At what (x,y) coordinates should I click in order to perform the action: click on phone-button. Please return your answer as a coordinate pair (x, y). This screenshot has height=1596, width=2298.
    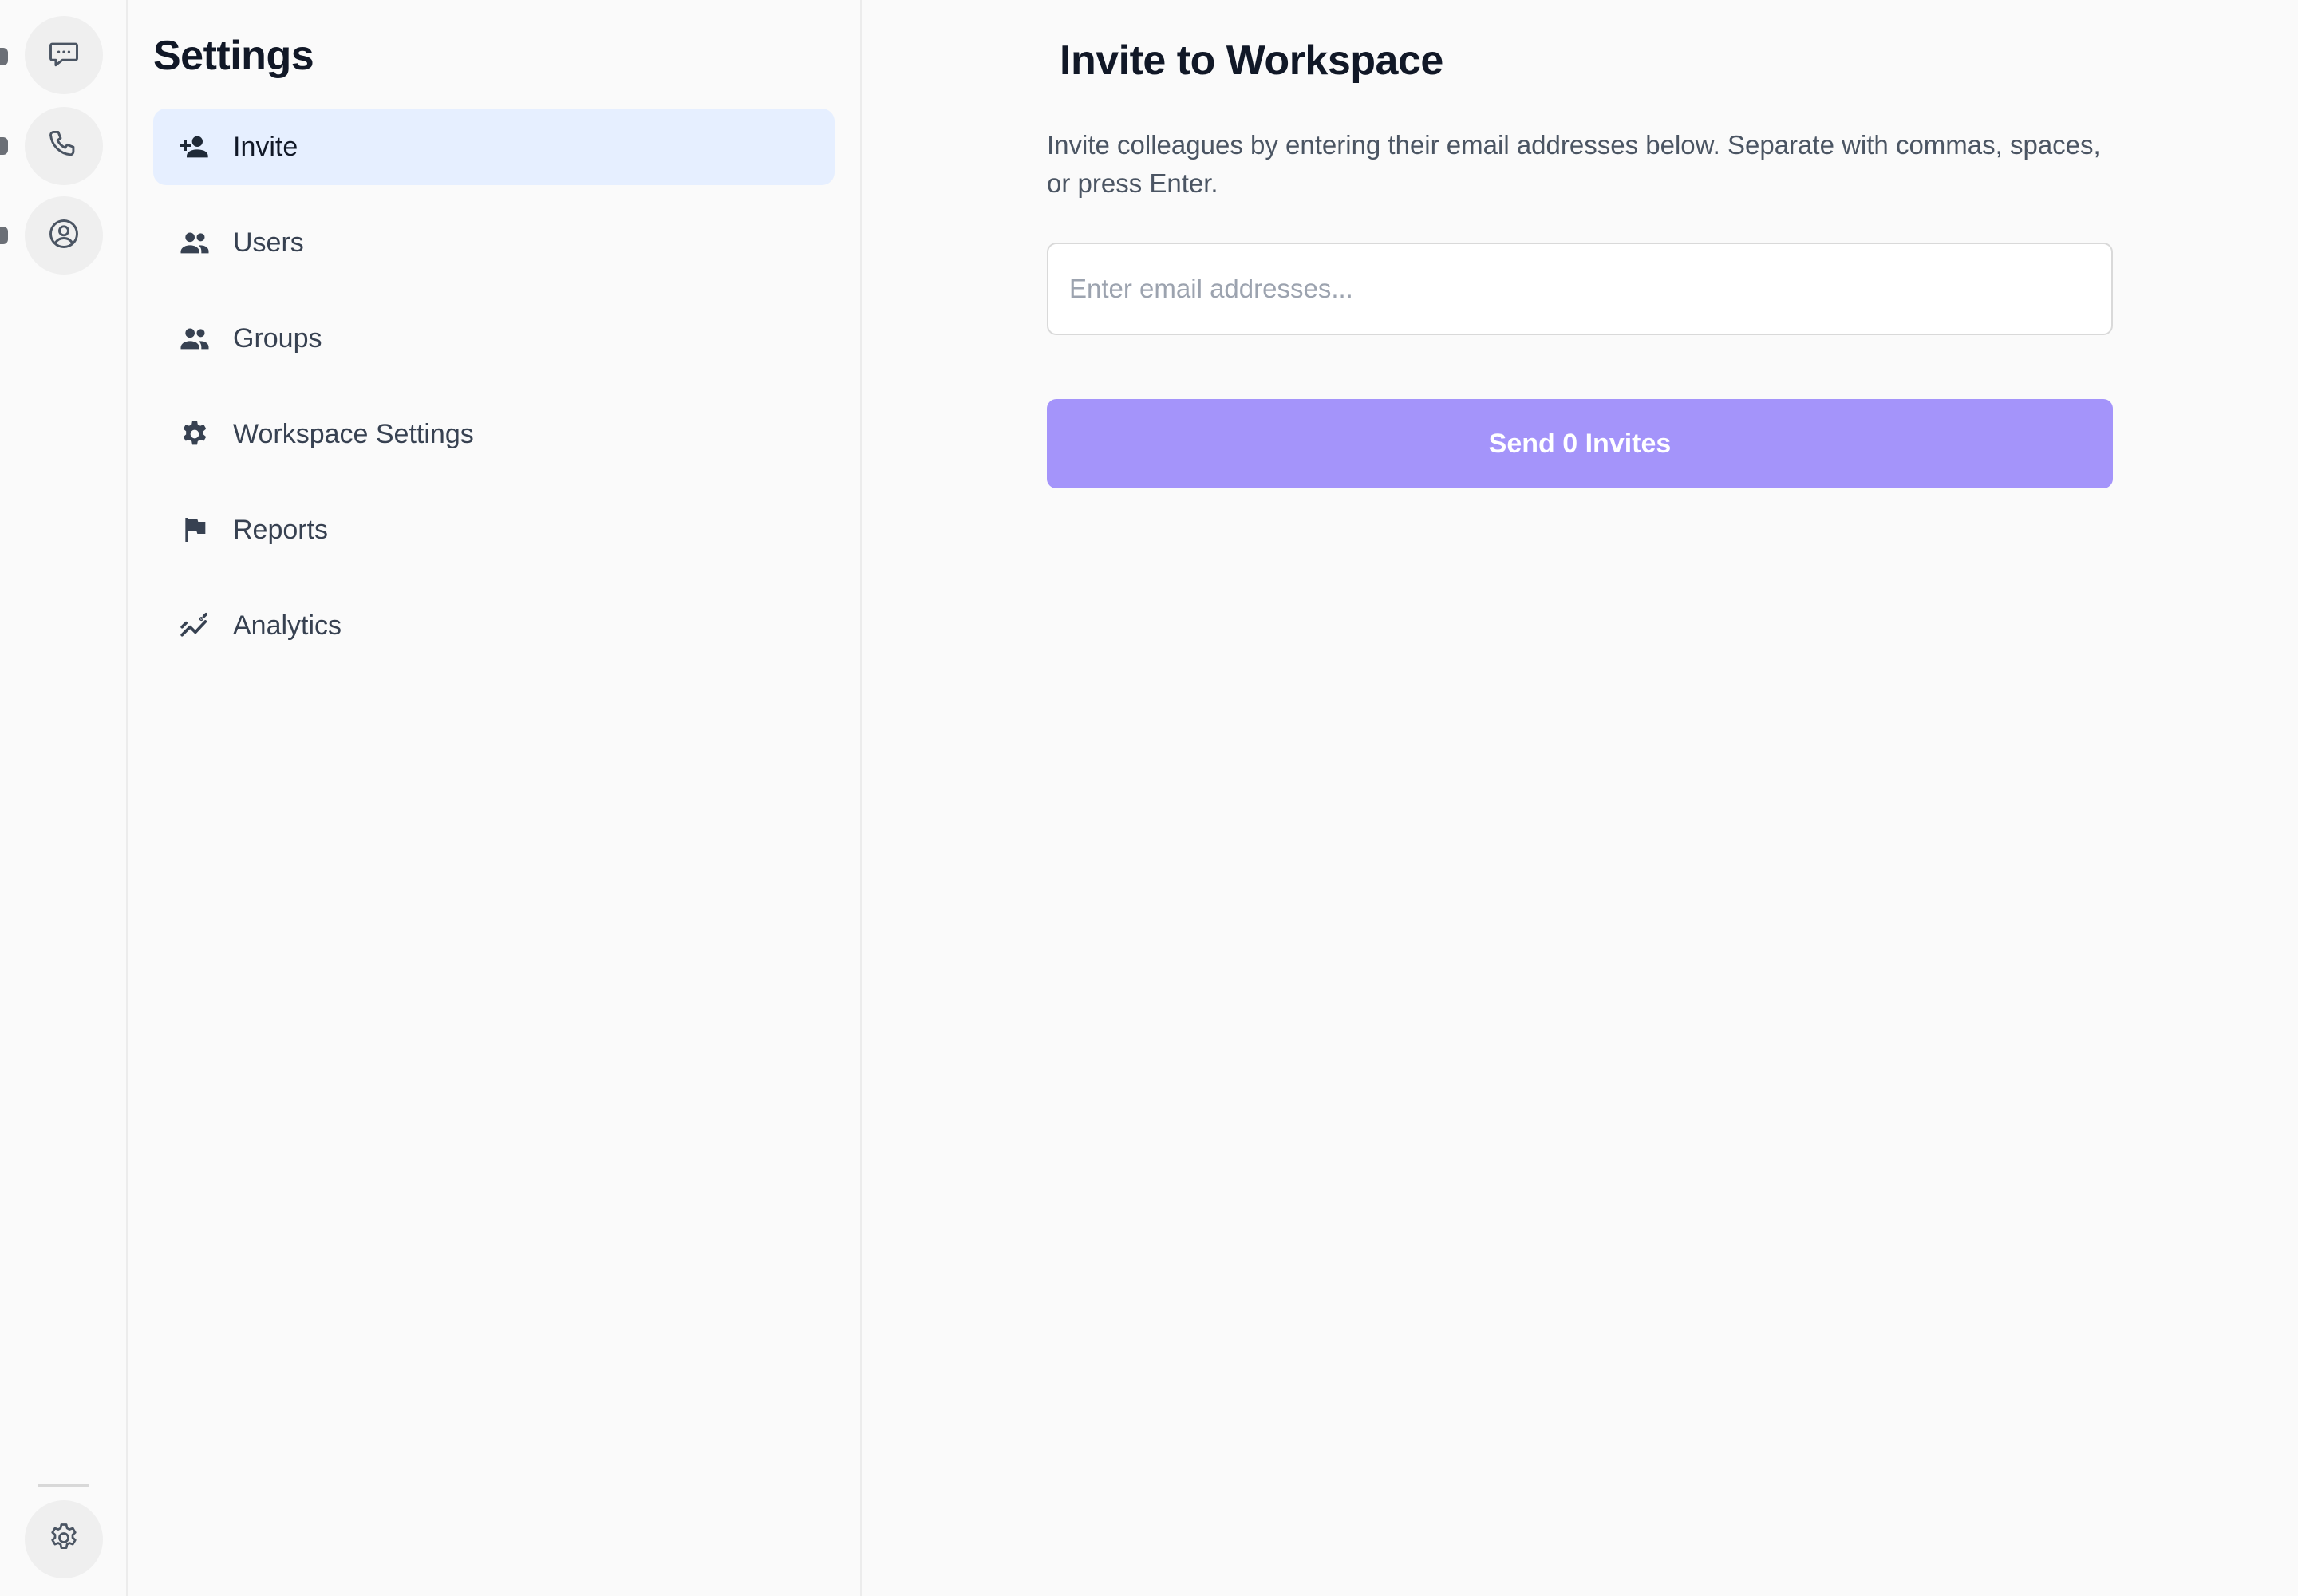
    Looking at the image, I should click on (64, 146).